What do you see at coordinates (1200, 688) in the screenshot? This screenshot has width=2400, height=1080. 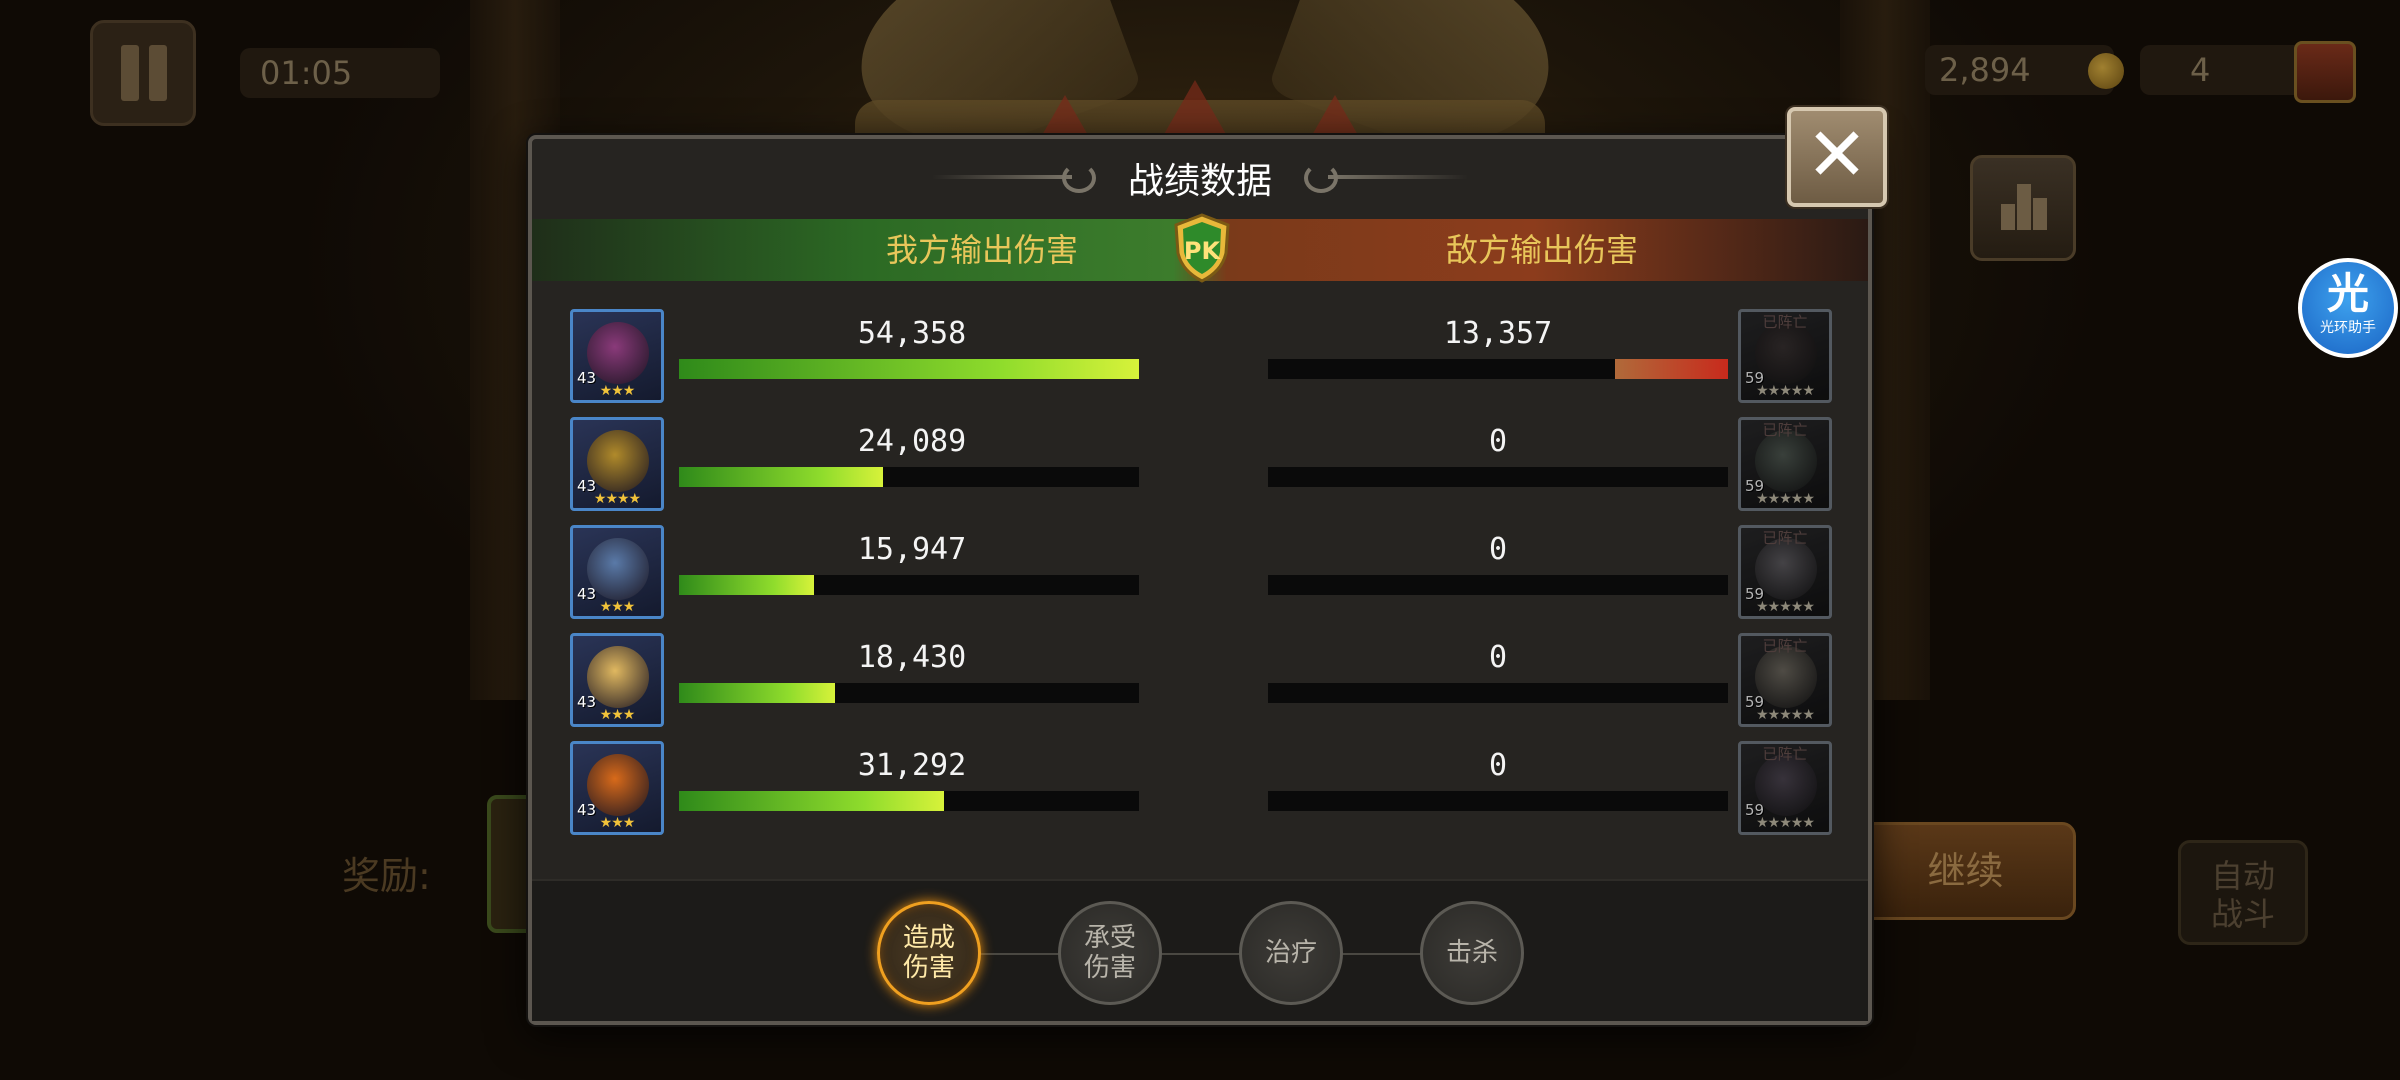 I see `damage-row: 43 ★★★ 18,430 0 已阵亡 59 ★★★★★` at bounding box center [1200, 688].